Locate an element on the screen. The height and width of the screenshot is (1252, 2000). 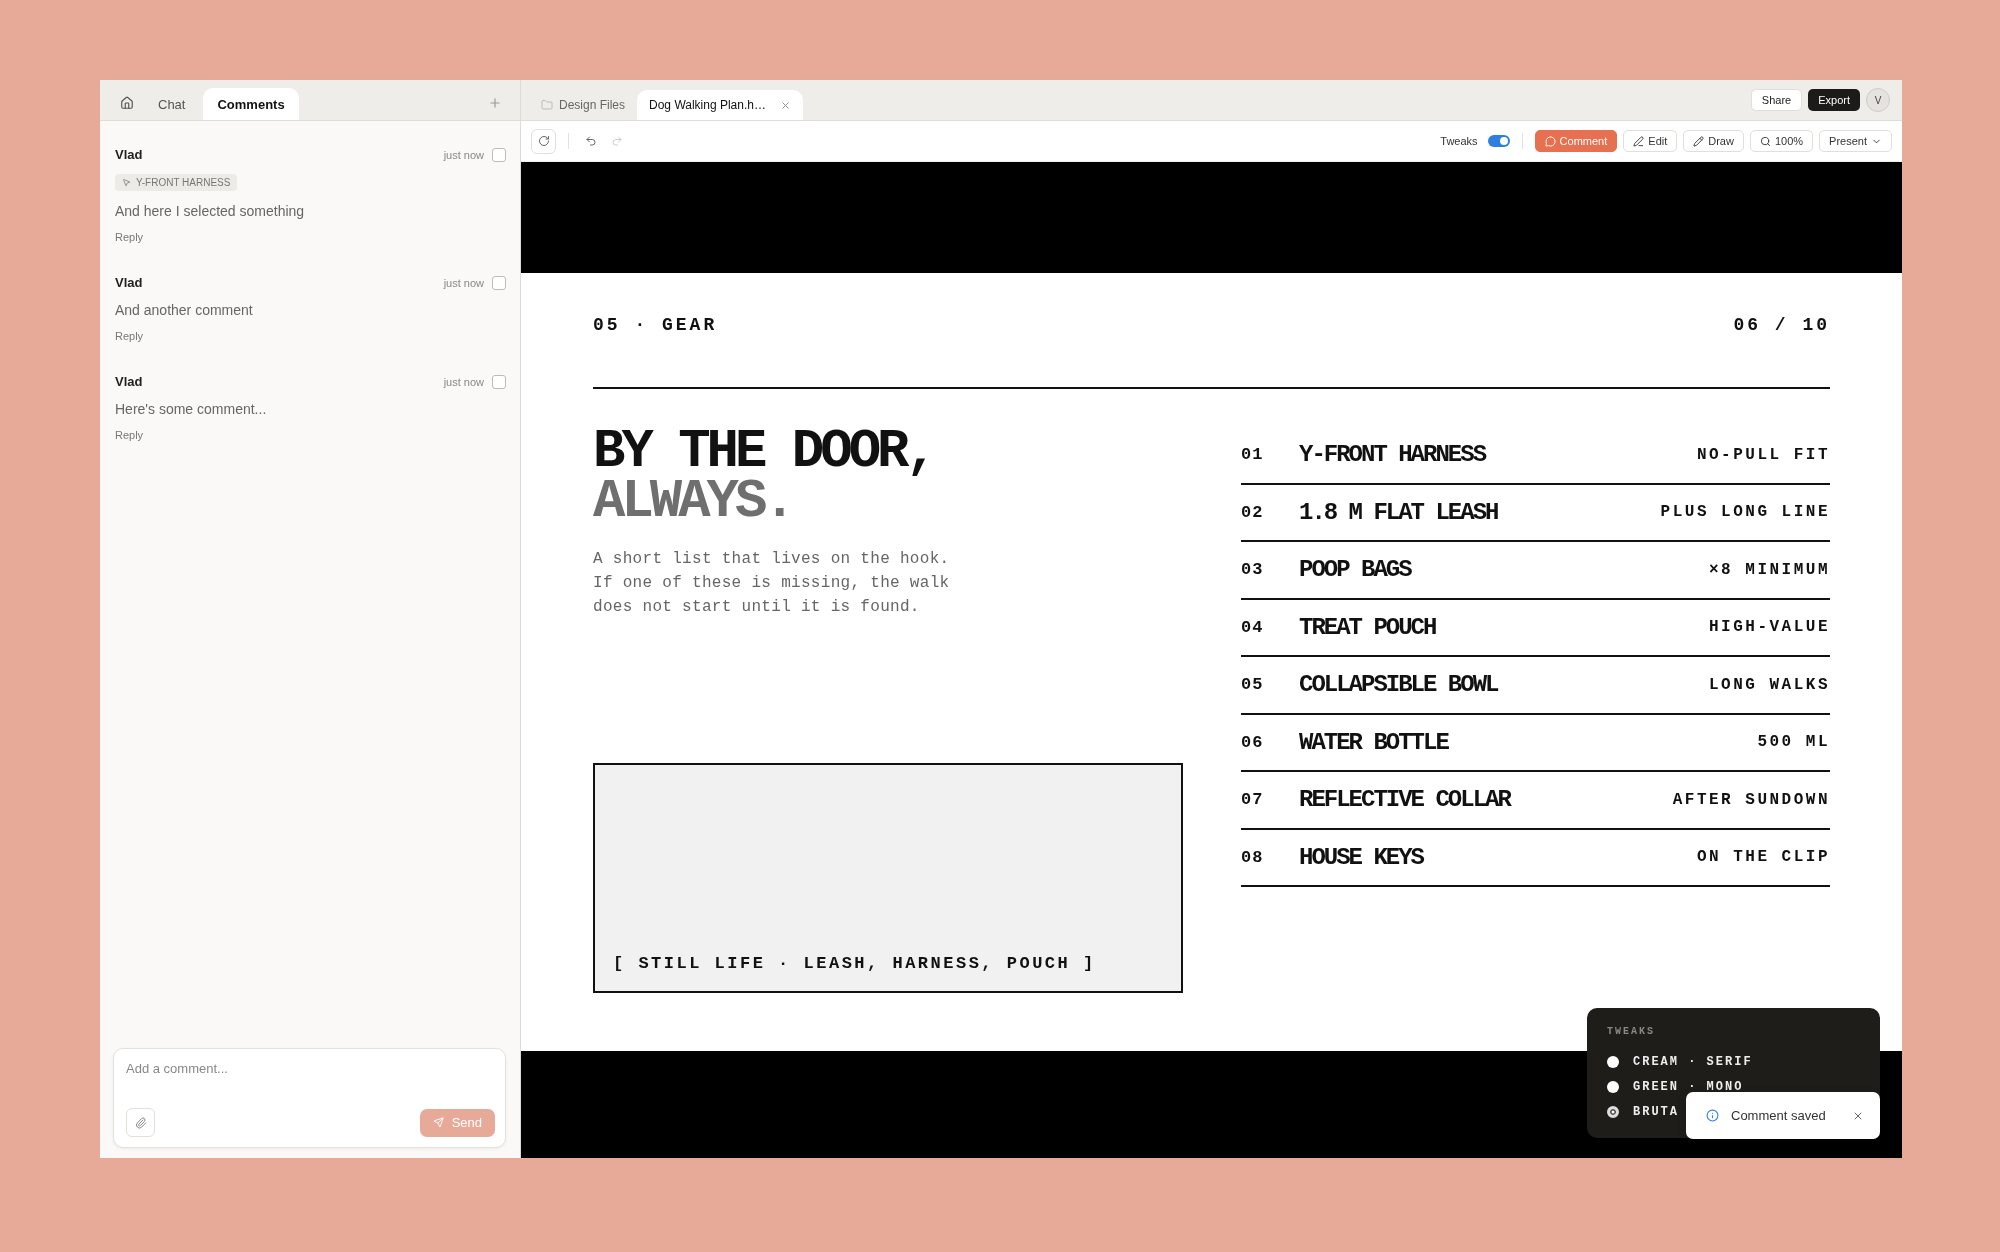
user-avatar: V is located at coordinates (1878, 100).